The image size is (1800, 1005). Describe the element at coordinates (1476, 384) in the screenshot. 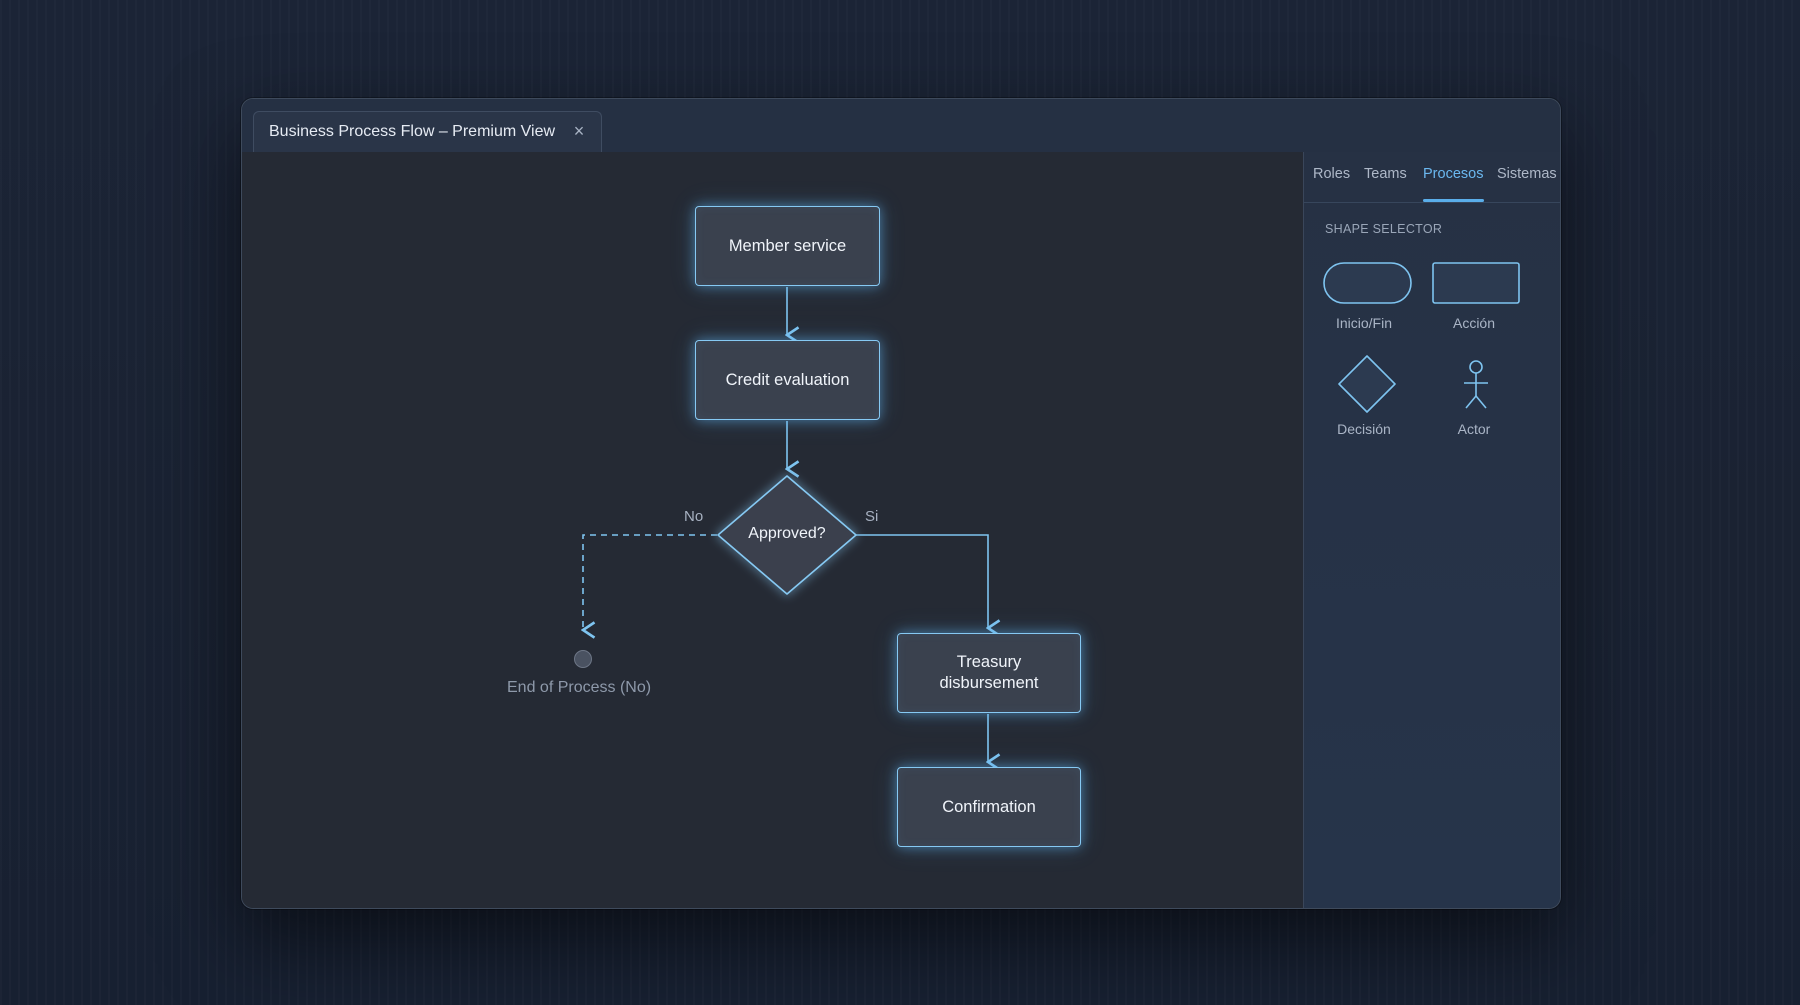

I see `actor-stick-figure-icon` at that location.